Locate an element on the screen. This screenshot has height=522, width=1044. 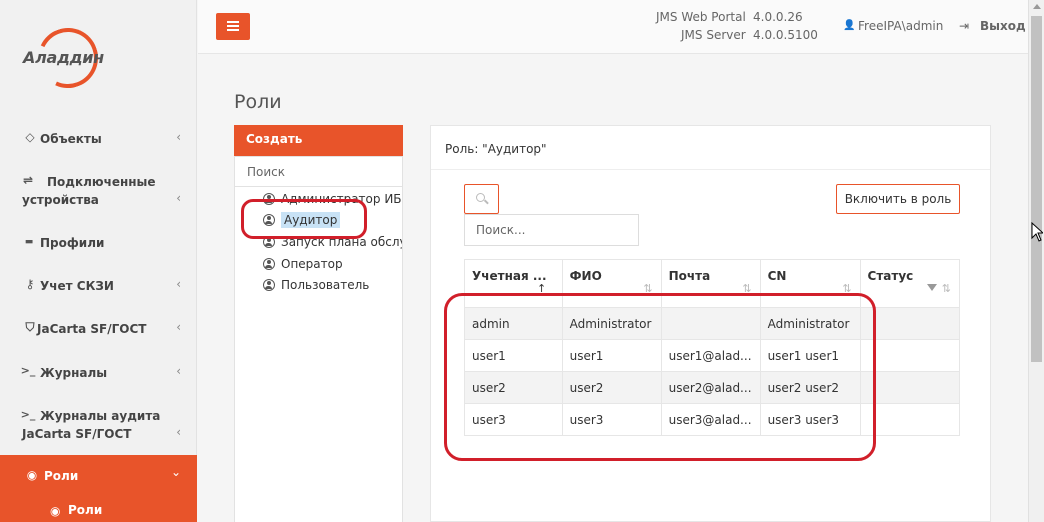
cell-account: admin is located at coordinates (513, 323).